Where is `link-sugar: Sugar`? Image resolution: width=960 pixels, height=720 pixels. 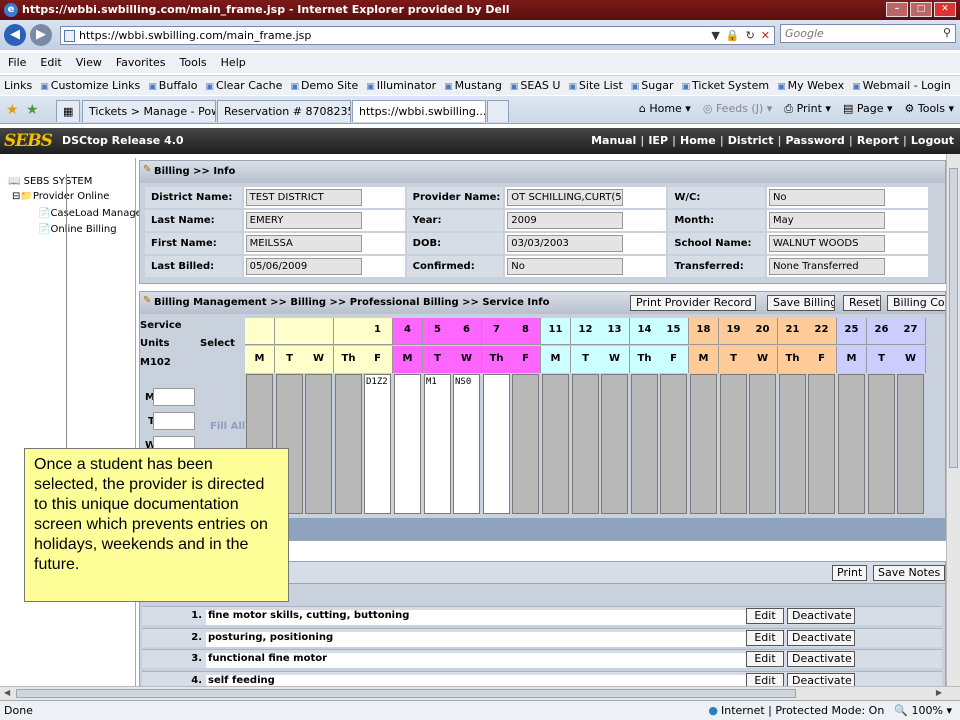 link-sugar: Sugar is located at coordinates (652, 85).